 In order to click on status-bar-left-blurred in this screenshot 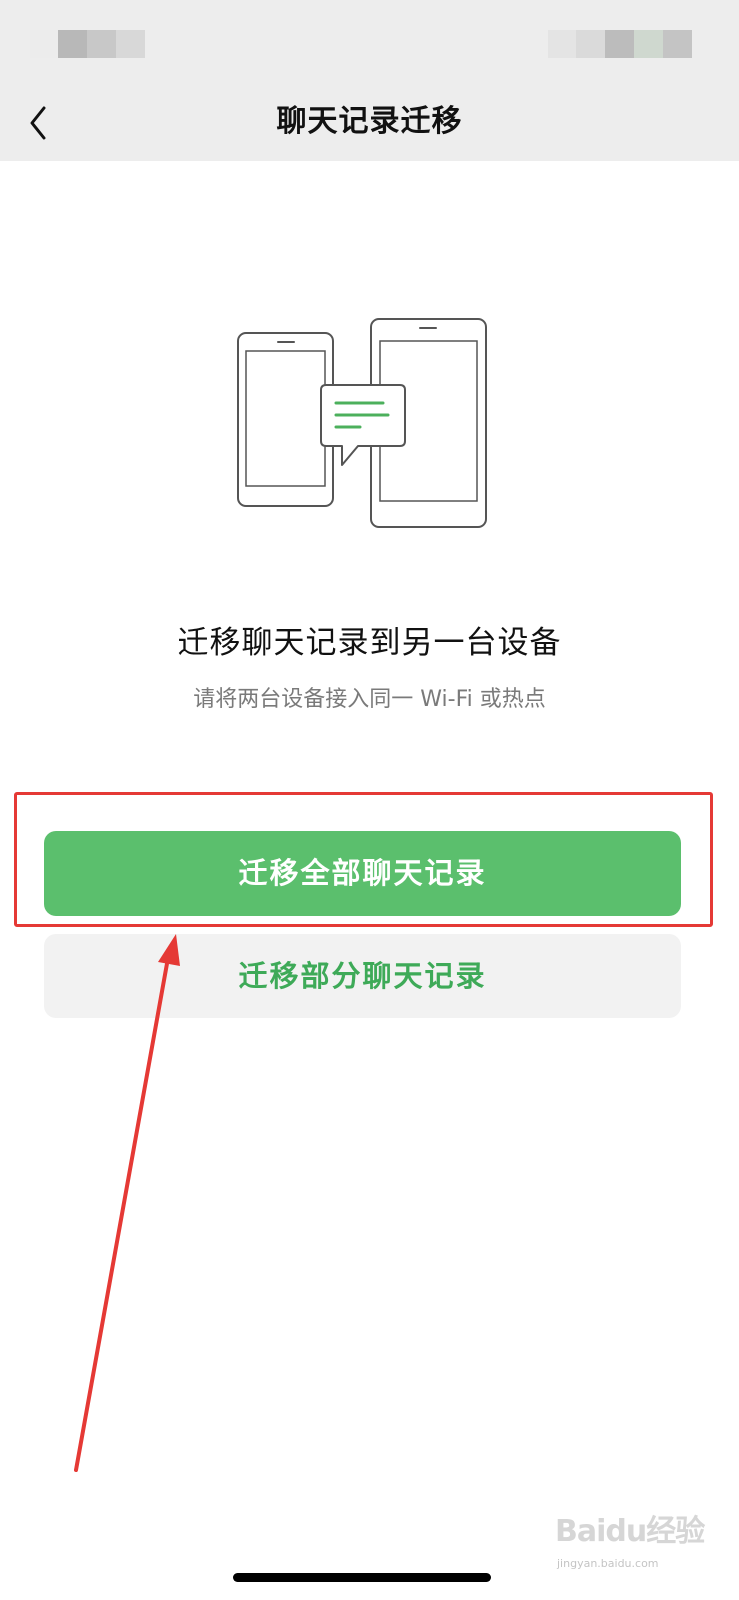, I will do `click(87, 44)`.